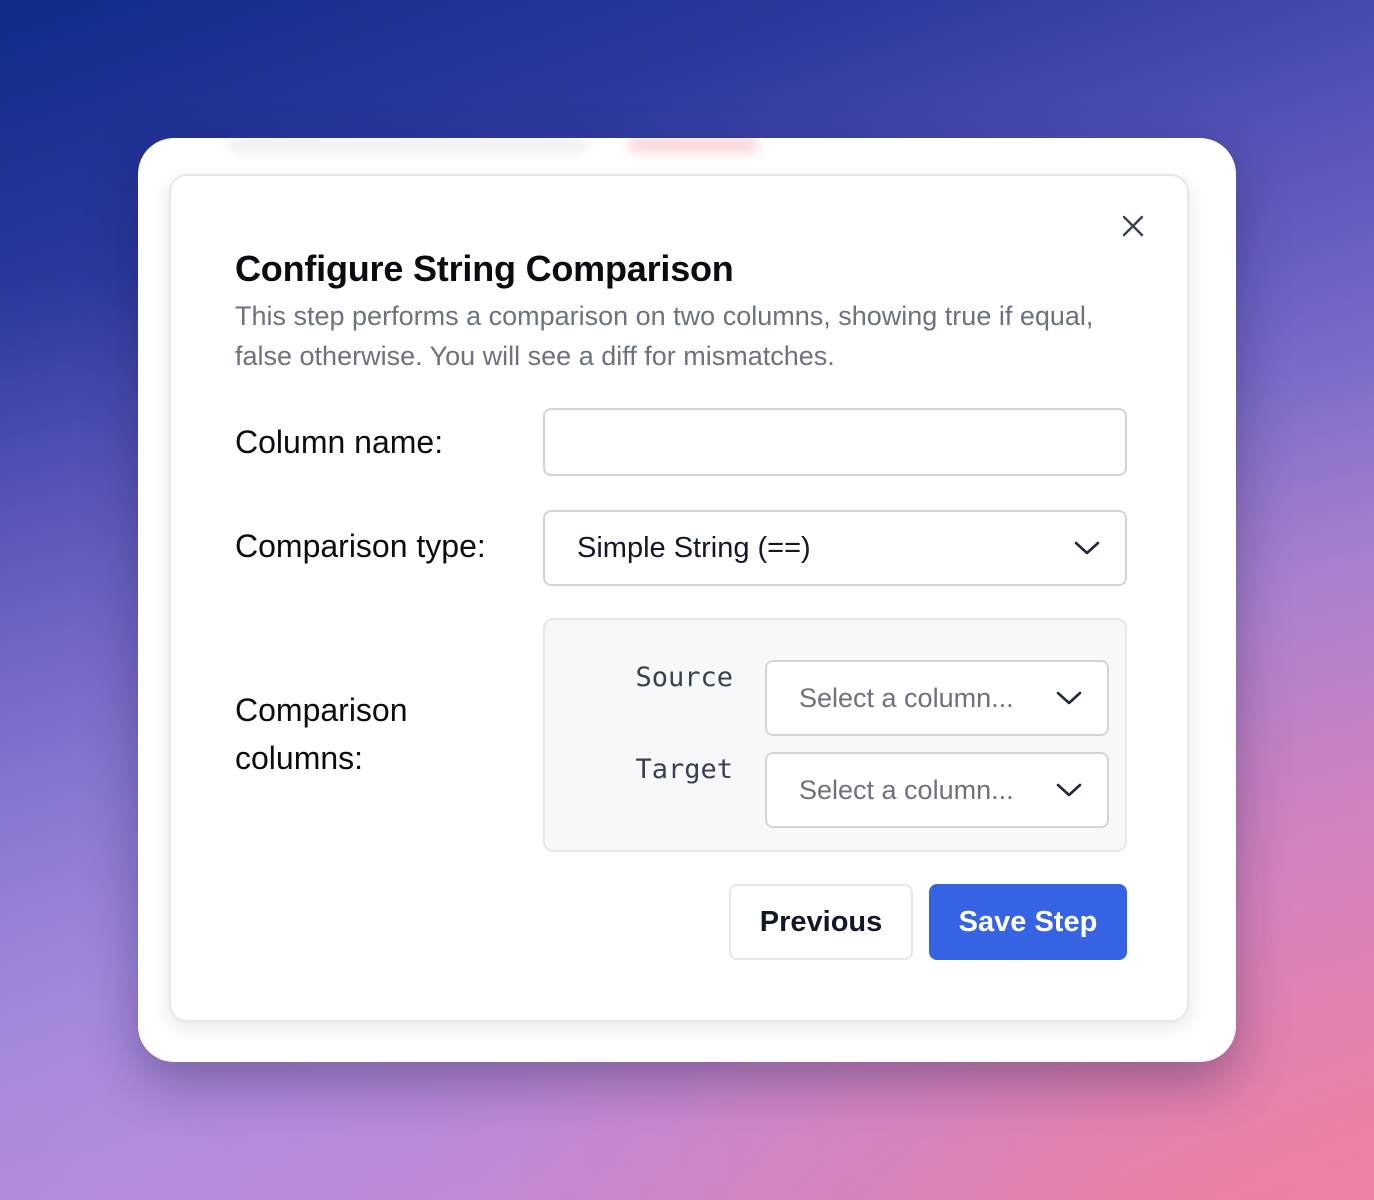  I want to click on column-name-label: Column name:, so click(339, 442).